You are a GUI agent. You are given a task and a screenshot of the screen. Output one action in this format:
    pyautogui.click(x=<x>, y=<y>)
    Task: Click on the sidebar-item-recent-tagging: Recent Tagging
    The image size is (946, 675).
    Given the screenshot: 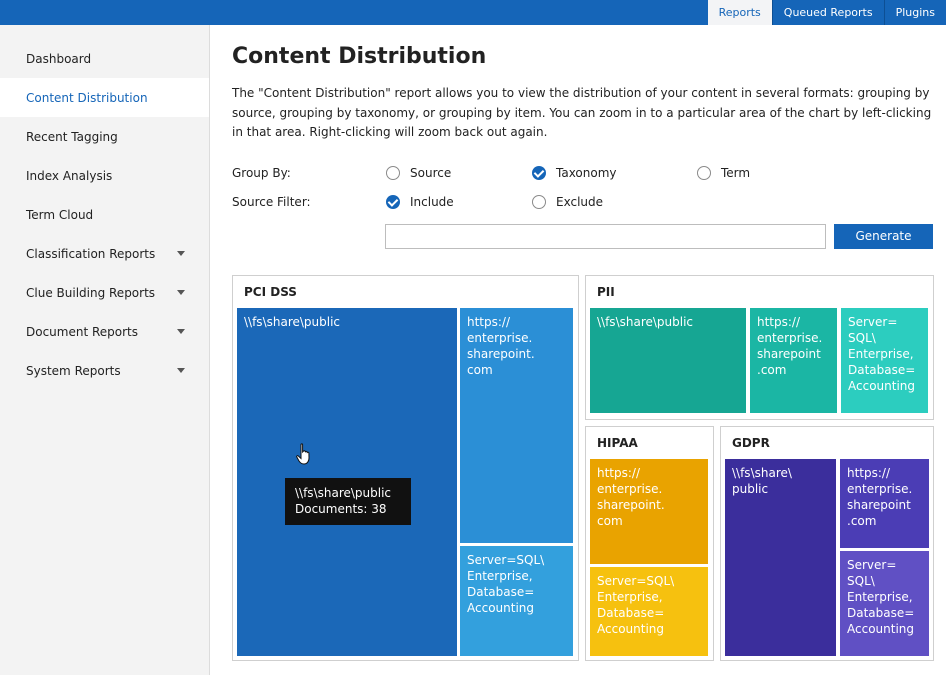 What is the action you would take?
    pyautogui.click(x=104, y=136)
    